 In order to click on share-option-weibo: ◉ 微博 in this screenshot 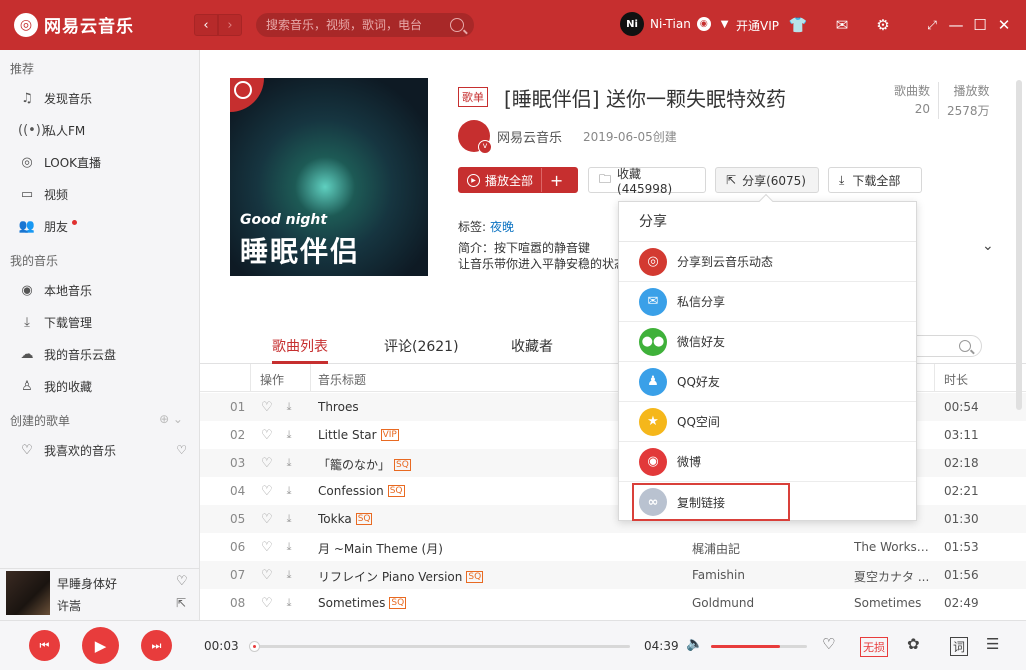, I will do `click(767, 462)`.